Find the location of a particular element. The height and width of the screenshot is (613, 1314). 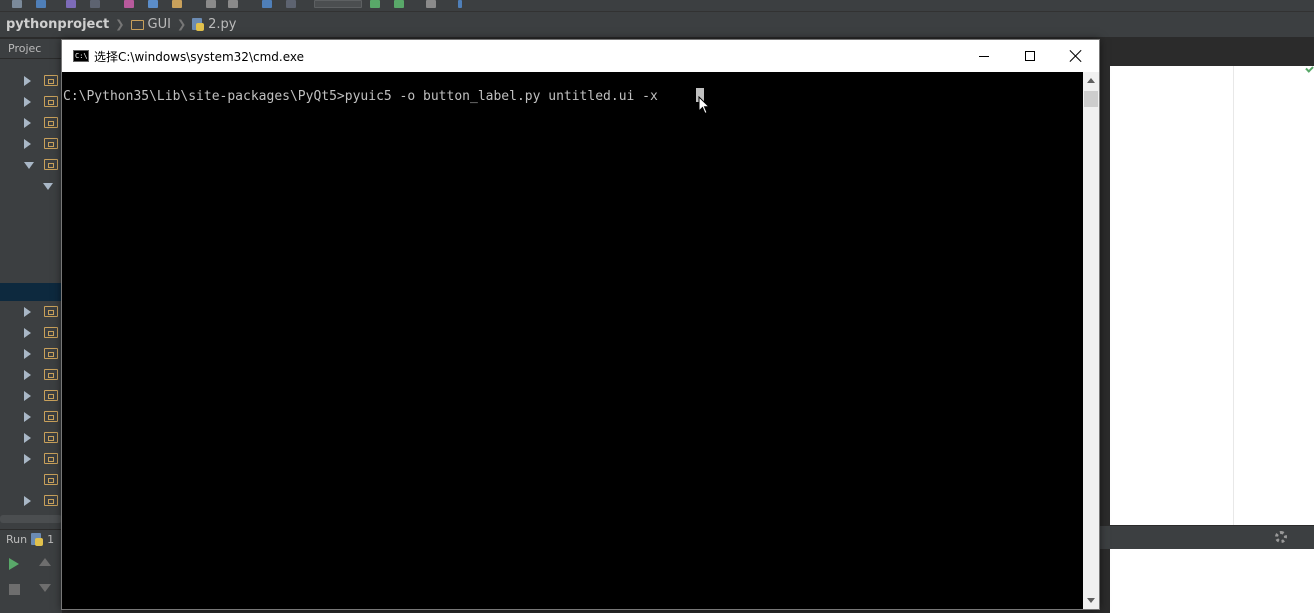

save-icon is located at coordinates (17, 4).